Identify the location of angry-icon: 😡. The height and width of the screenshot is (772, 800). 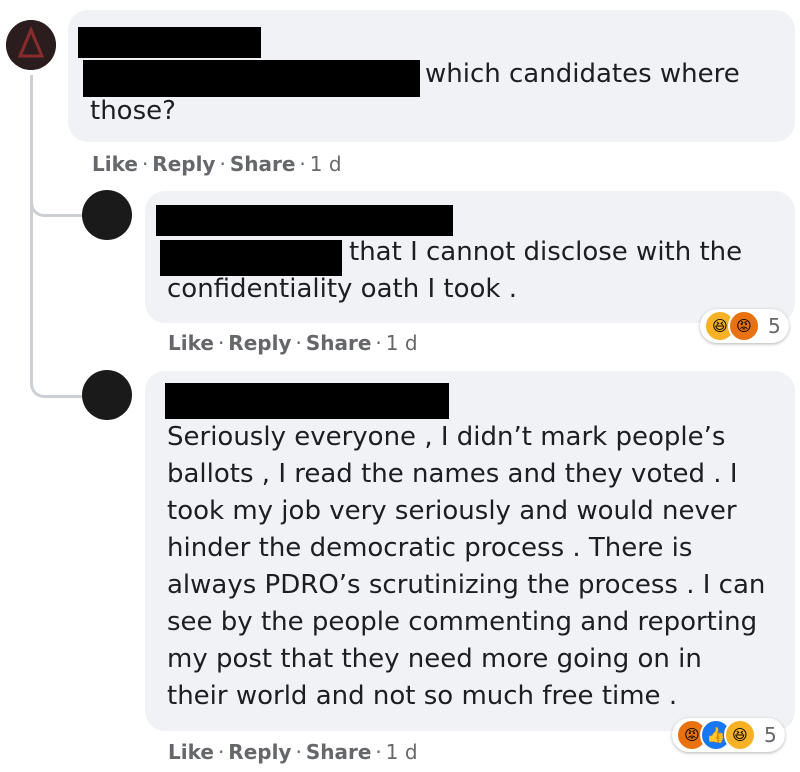
(744, 326).